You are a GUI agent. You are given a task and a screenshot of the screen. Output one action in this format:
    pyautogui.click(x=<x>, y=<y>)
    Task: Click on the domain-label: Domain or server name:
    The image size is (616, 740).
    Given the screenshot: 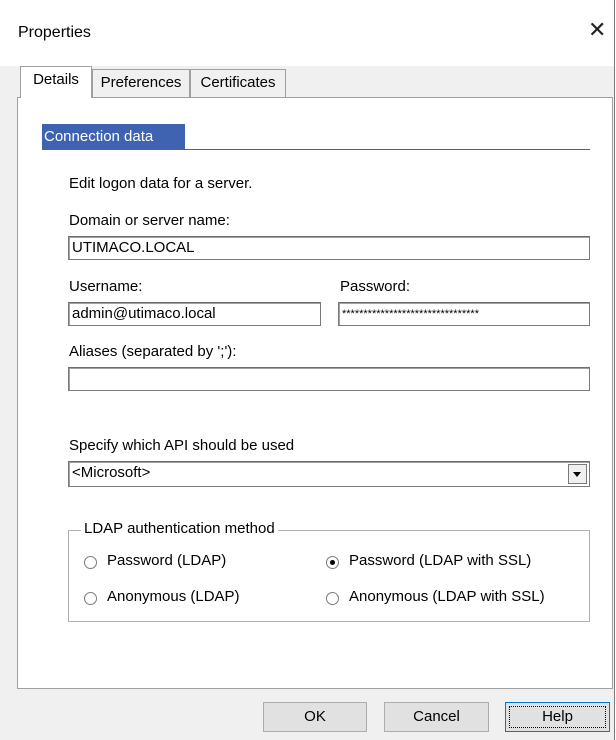 What is the action you would take?
    pyautogui.click(x=149, y=220)
    